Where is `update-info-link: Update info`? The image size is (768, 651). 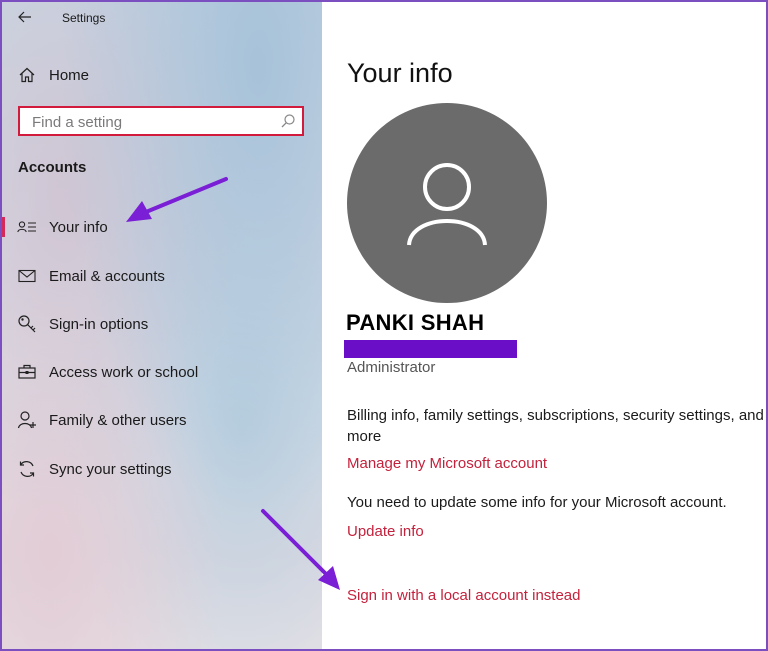 update-info-link: Update info is located at coordinates (385, 531).